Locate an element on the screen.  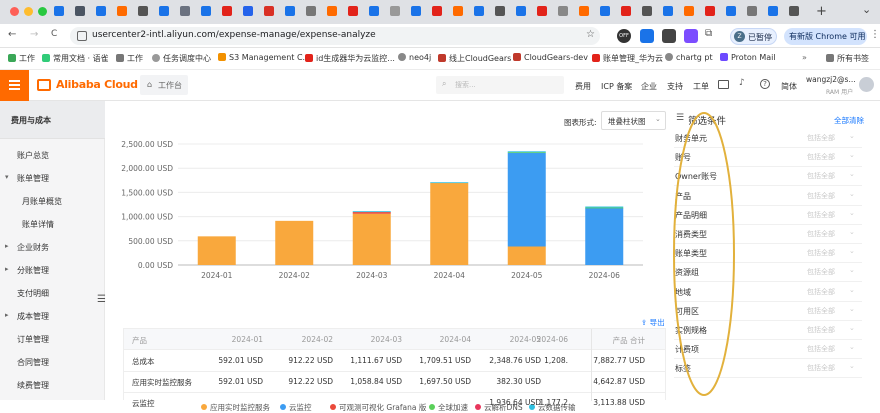
bell-icon: ♪ is located at coordinates (742, 83).